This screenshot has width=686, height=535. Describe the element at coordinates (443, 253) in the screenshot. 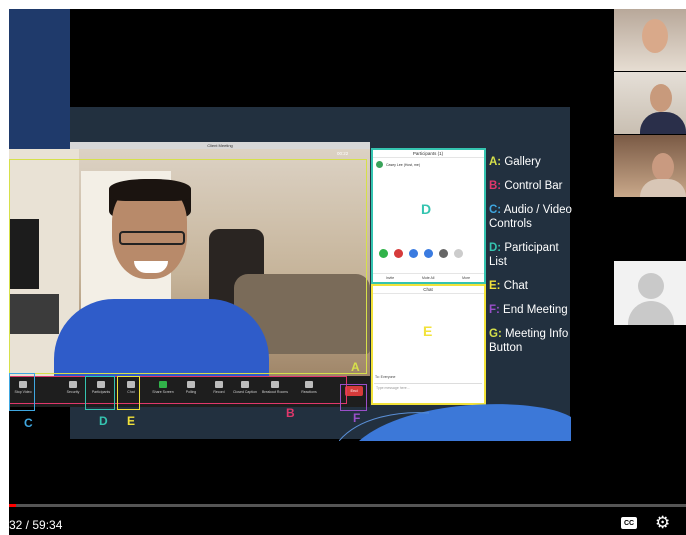

I see `more-icon` at that location.